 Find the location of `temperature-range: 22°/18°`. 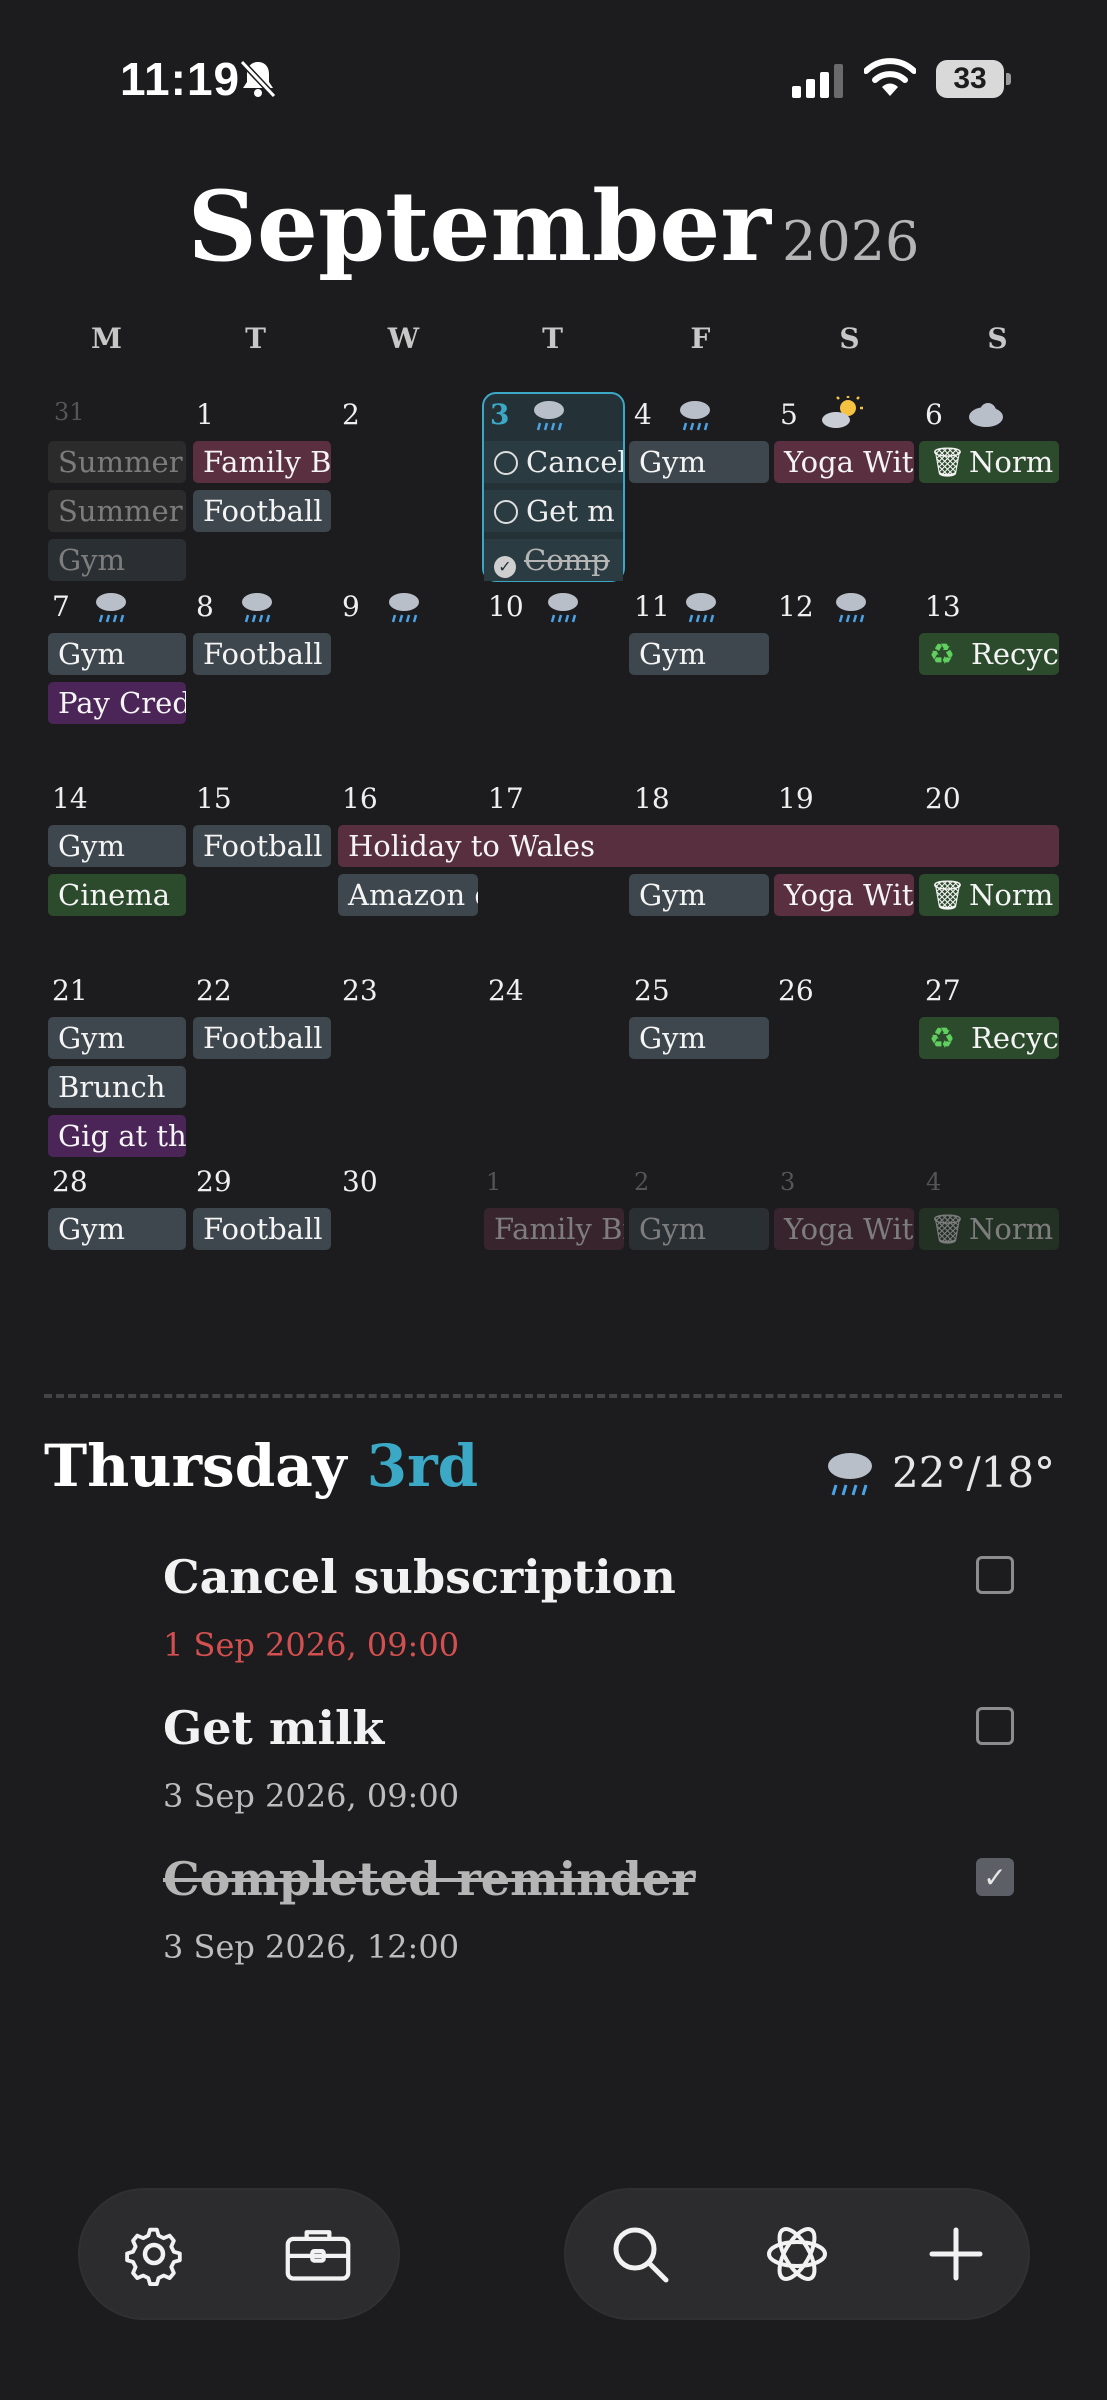

temperature-range: 22°/18° is located at coordinates (974, 1472).